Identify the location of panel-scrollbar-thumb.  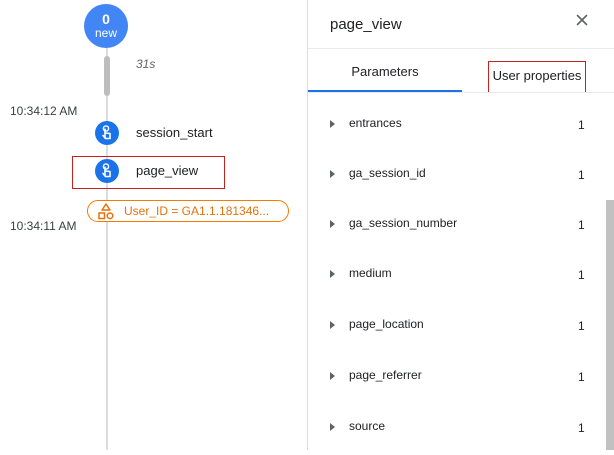
(610, 325).